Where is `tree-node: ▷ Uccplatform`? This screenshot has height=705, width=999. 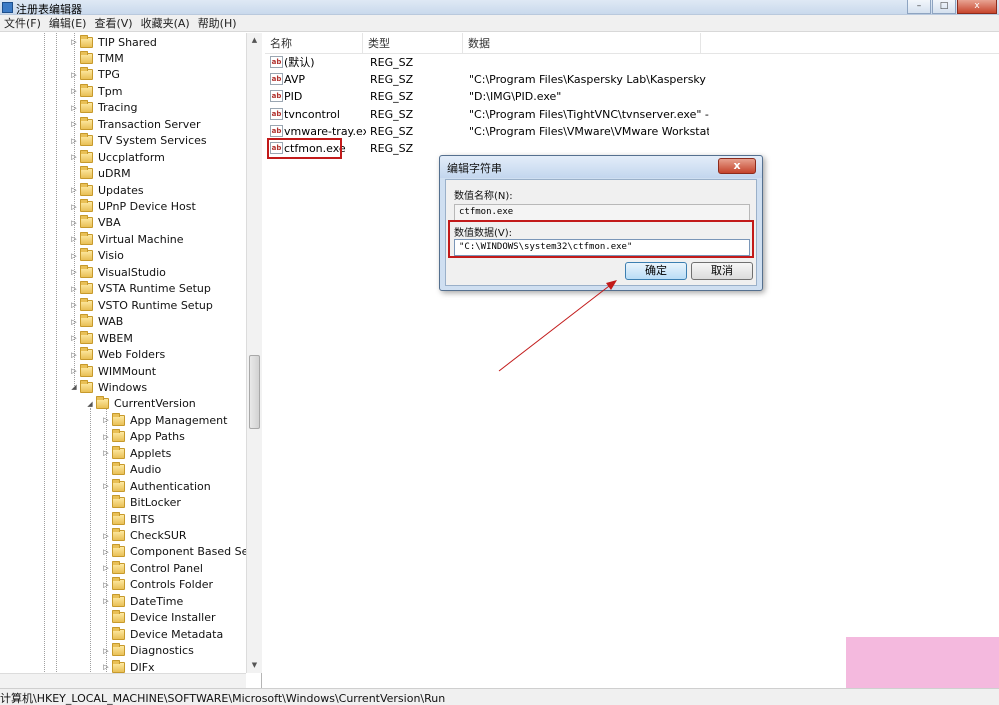
tree-node: ▷ Uccplatform is located at coordinates (117, 157).